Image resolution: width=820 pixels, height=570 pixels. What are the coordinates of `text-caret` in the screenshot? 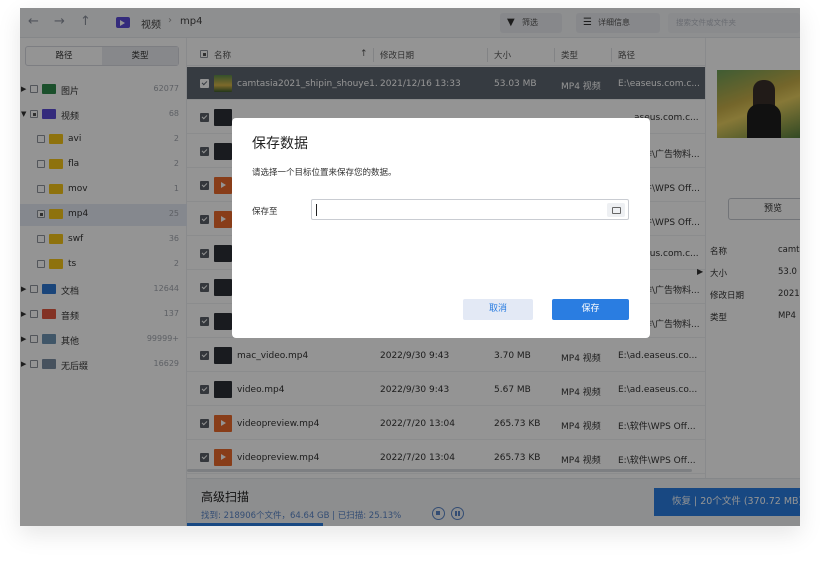 It's located at (316, 210).